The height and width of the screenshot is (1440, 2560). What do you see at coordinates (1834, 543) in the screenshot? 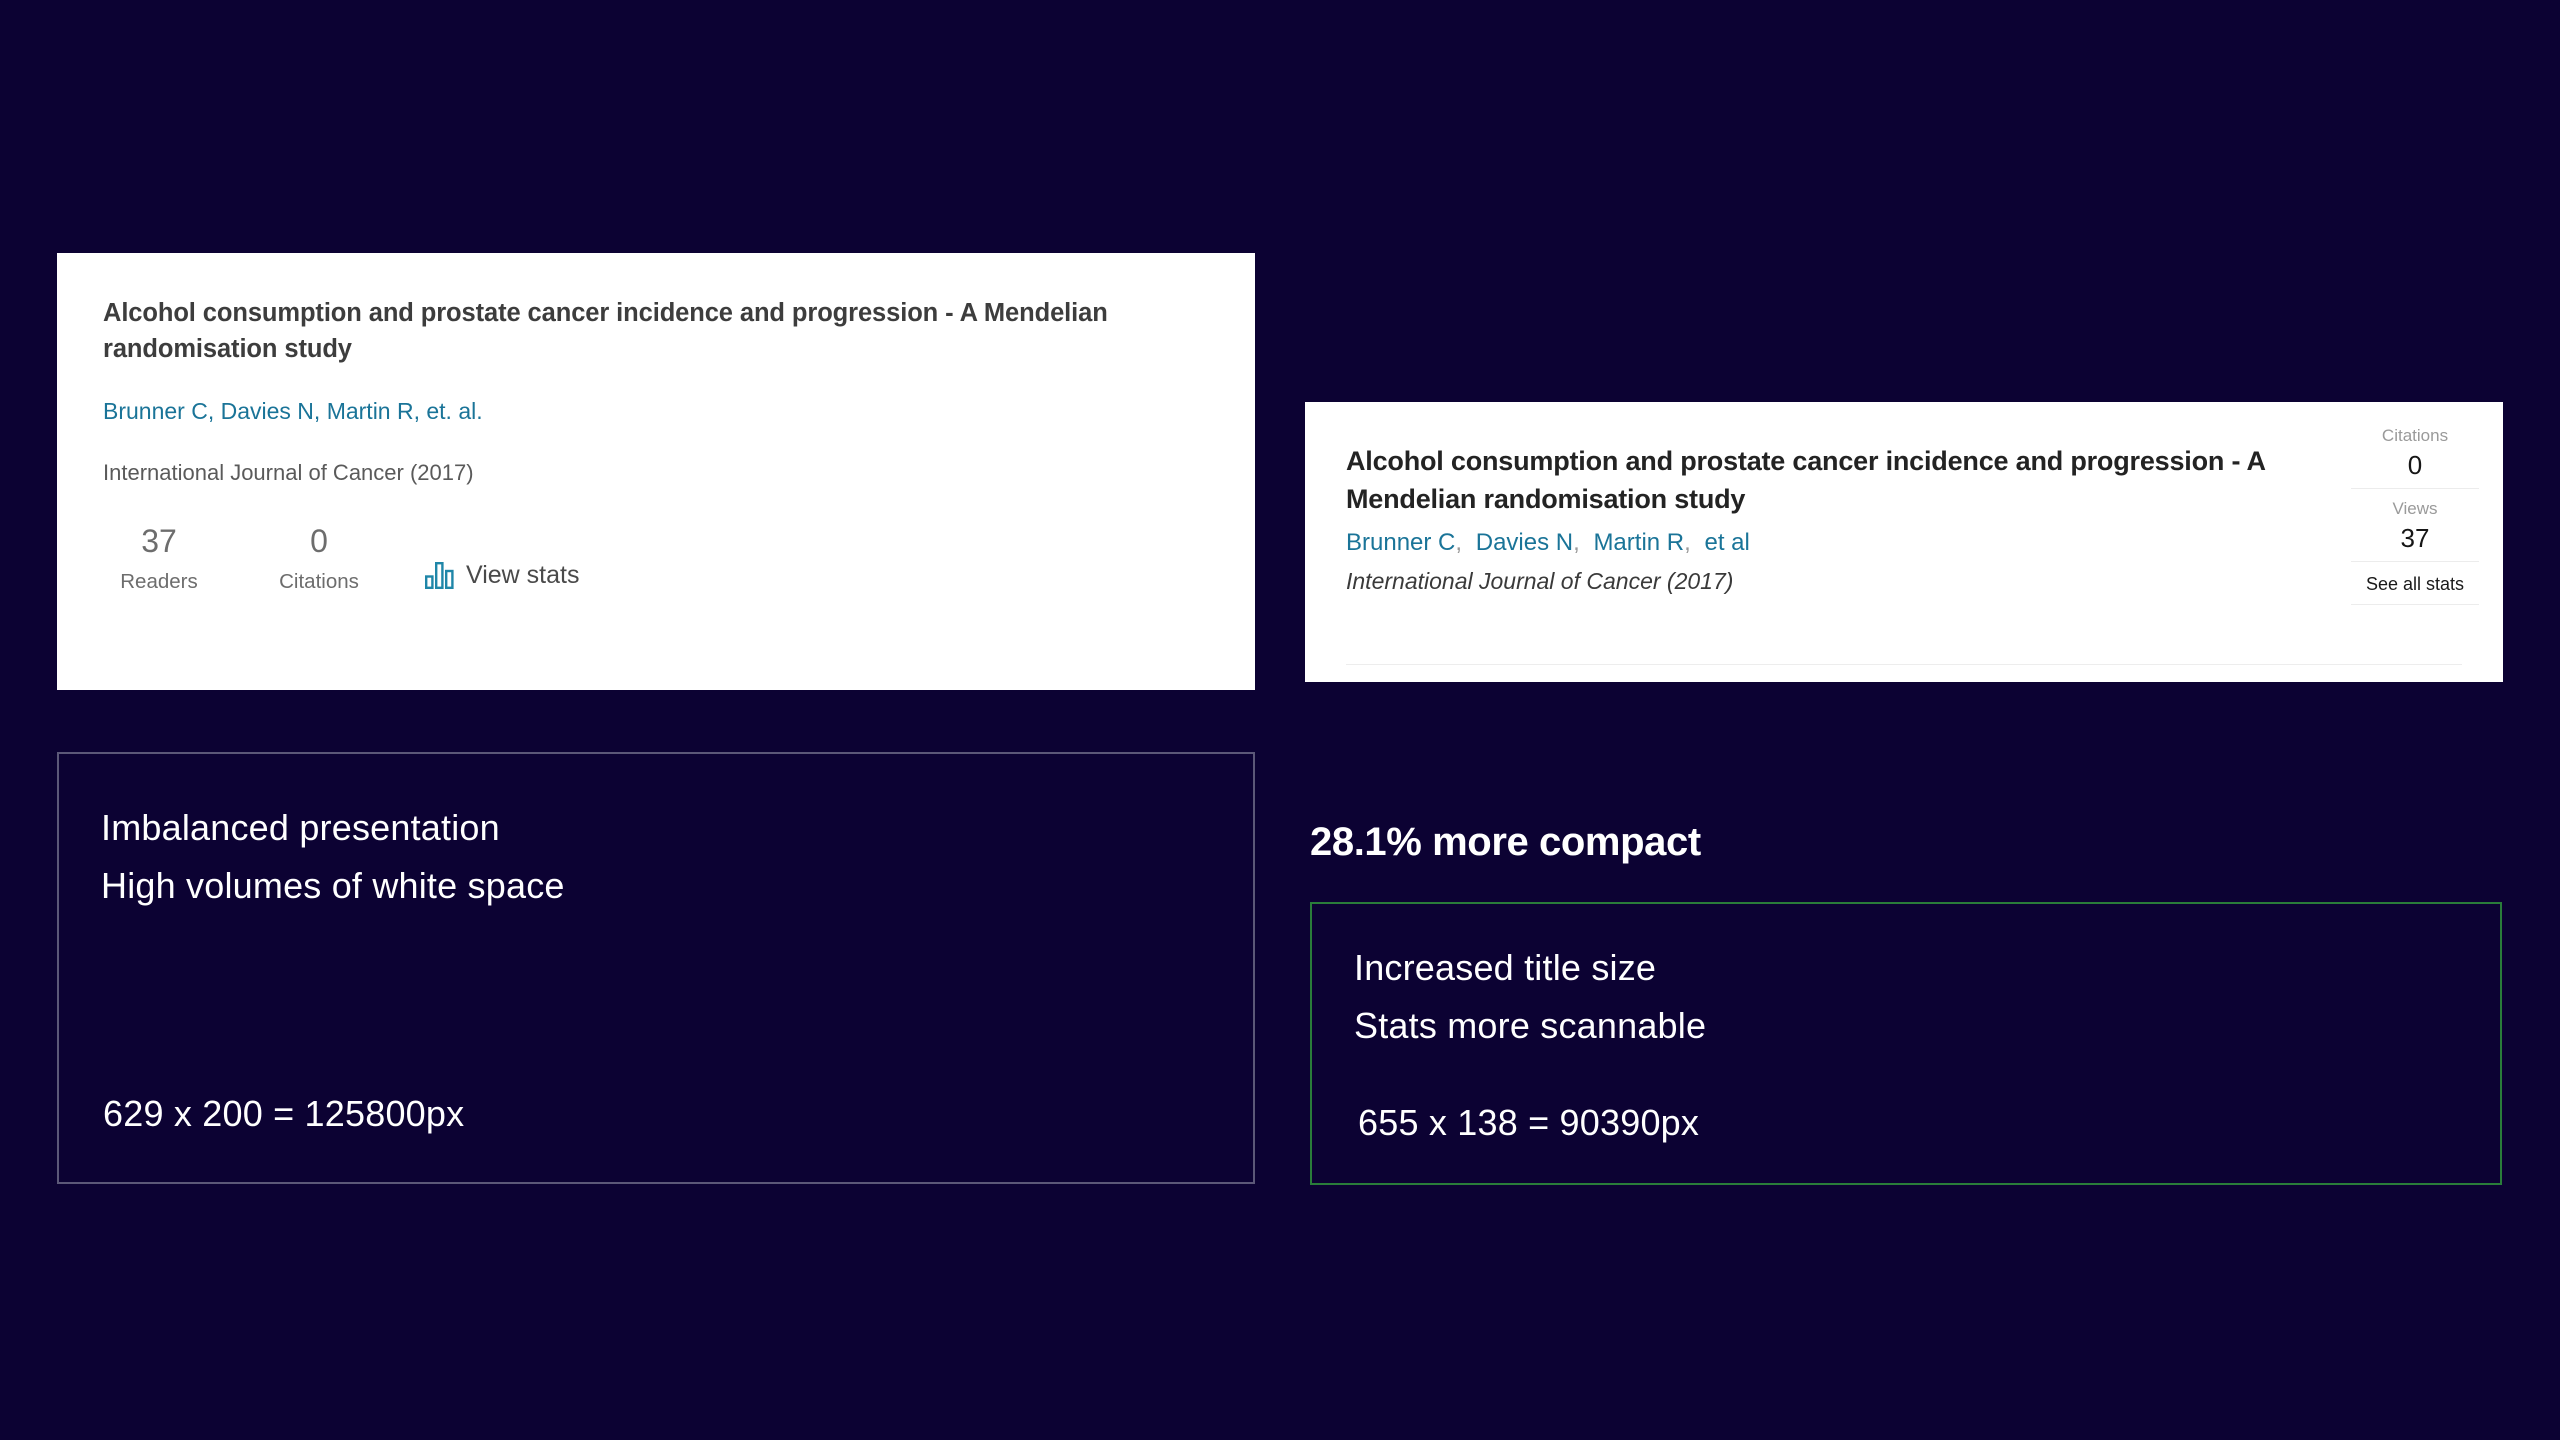
I see `new-card-authors: Brunner C, Davies N, Martin R, et al` at bounding box center [1834, 543].